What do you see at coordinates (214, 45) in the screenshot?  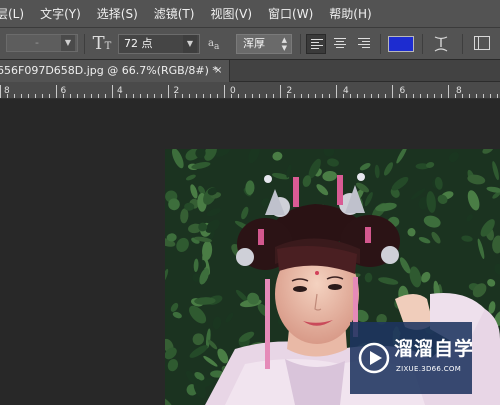 I see `antialias-icon: aa` at bounding box center [214, 45].